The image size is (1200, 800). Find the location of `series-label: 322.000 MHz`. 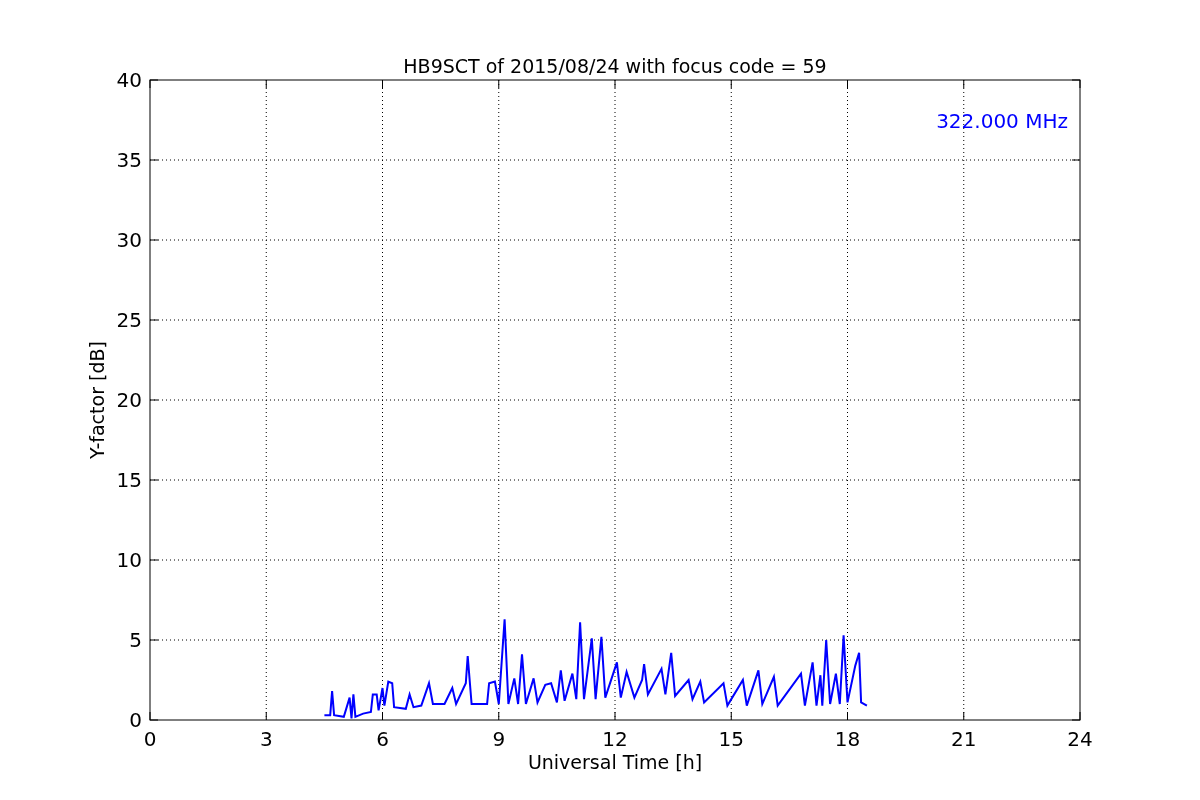

series-label: 322.000 MHz is located at coordinates (1002, 121).